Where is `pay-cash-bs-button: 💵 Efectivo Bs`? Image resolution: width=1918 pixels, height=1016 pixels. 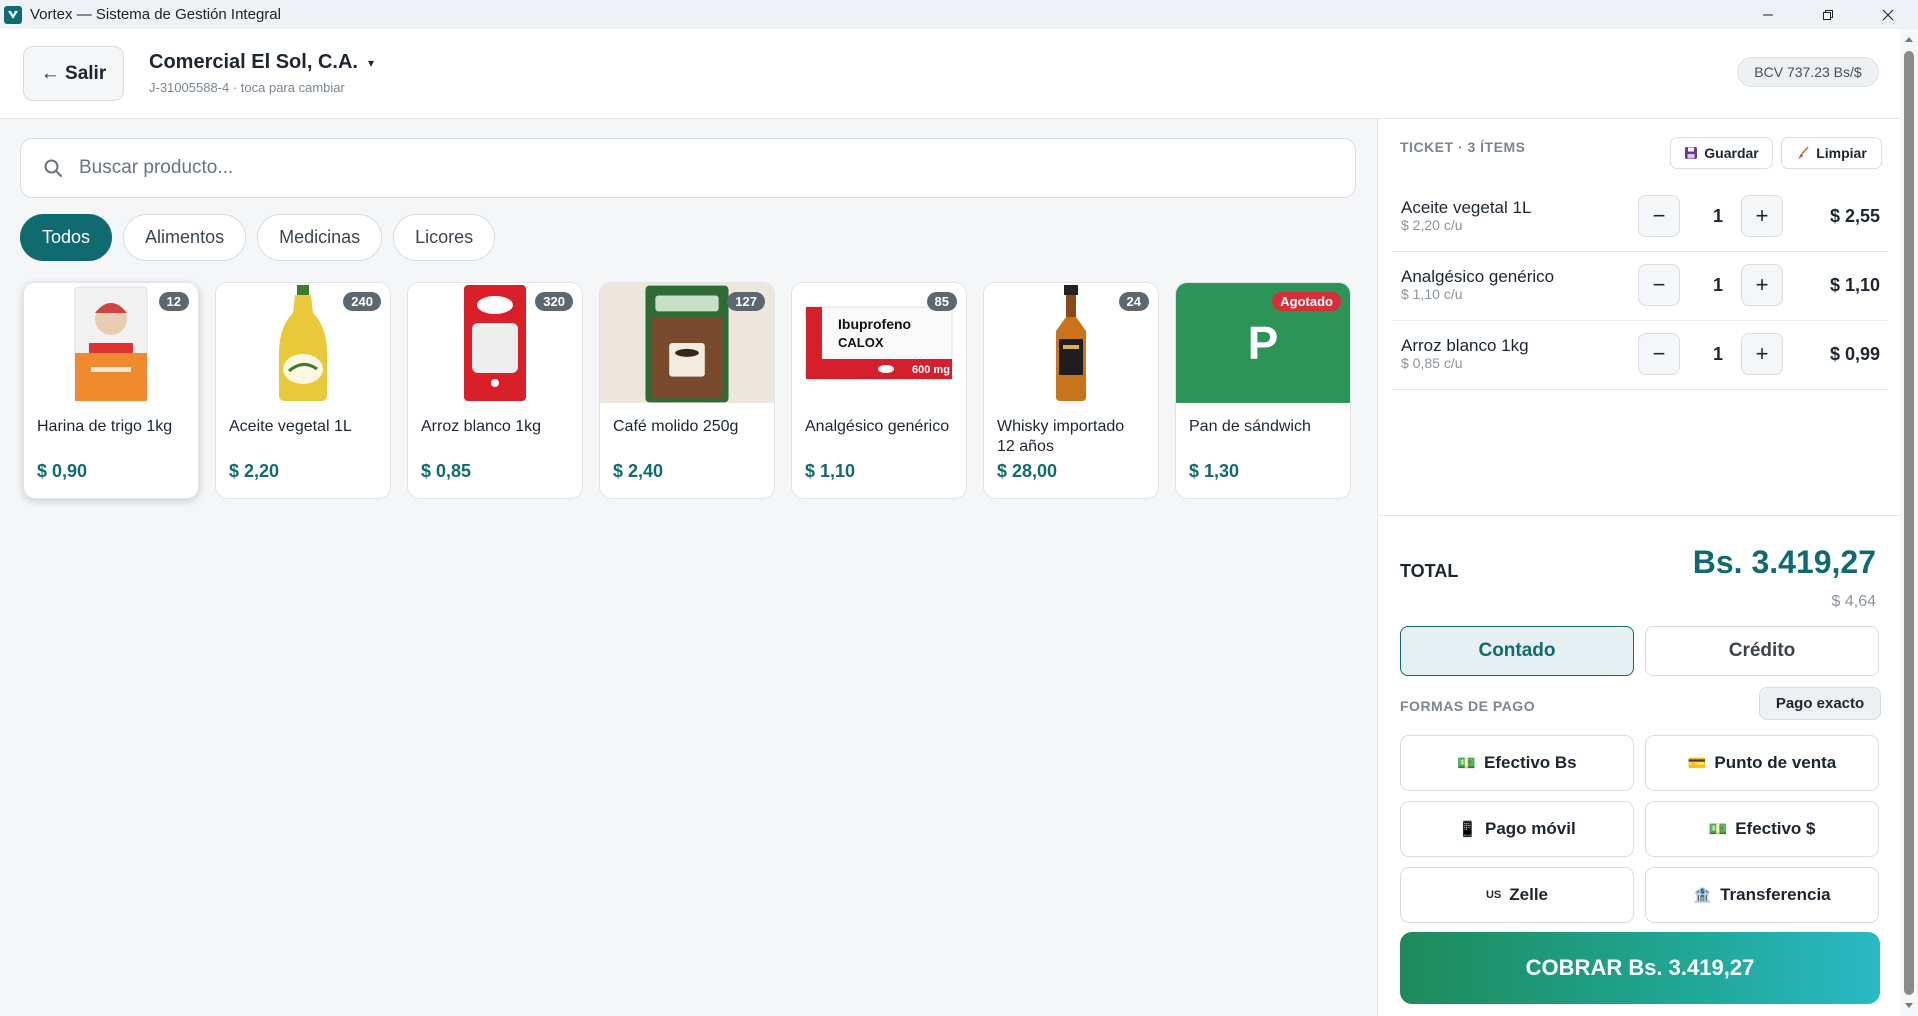 pay-cash-bs-button: 💵 Efectivo Bs is located at coordinates (1517, 763).